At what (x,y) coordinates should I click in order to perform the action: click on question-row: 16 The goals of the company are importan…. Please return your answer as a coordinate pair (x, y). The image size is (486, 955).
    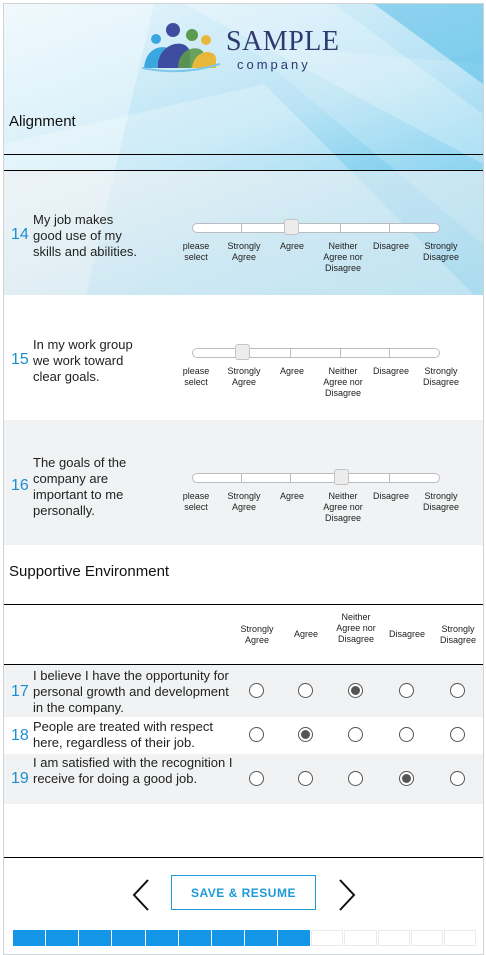
    Looking at the image, I should click on (243, 482).